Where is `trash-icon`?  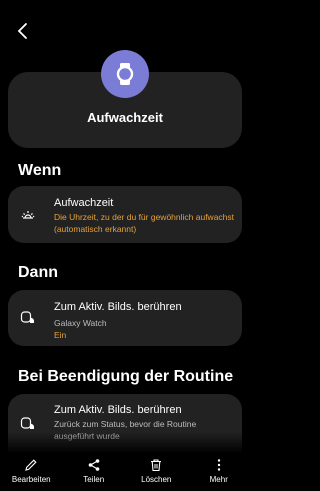 trash-icon is located at coordinates (156, 465).